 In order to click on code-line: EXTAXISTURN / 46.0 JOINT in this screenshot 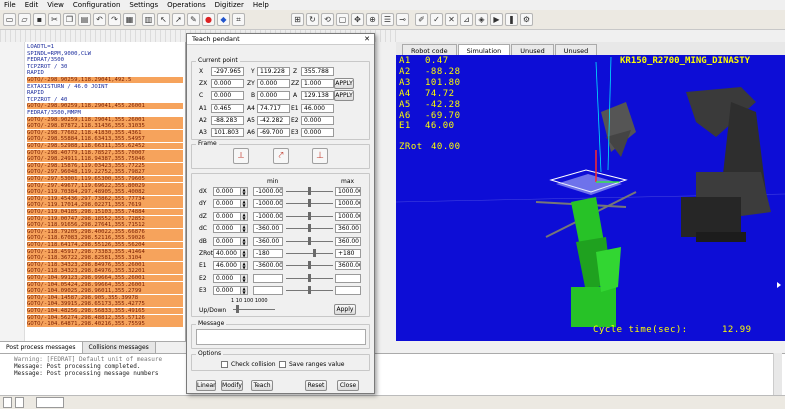, I will do `click(67, 87)`.